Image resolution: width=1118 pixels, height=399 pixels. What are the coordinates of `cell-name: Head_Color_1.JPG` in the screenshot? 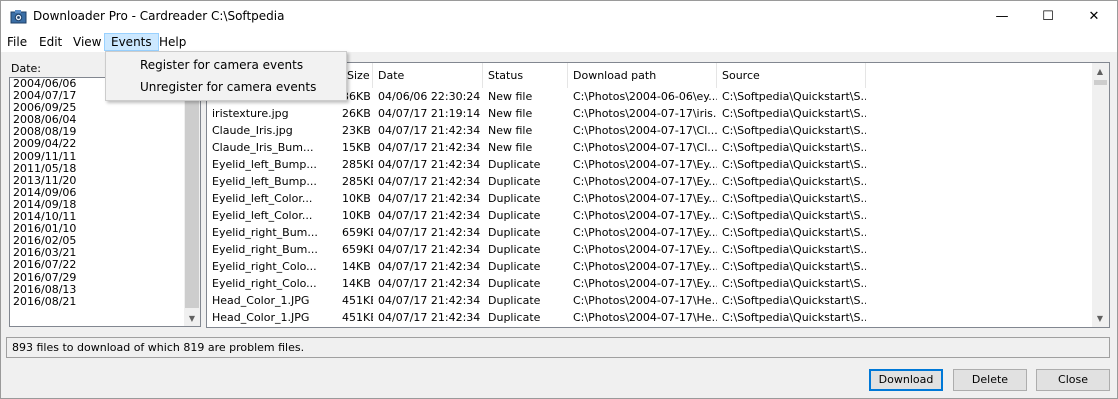 It's located at (261, 300).